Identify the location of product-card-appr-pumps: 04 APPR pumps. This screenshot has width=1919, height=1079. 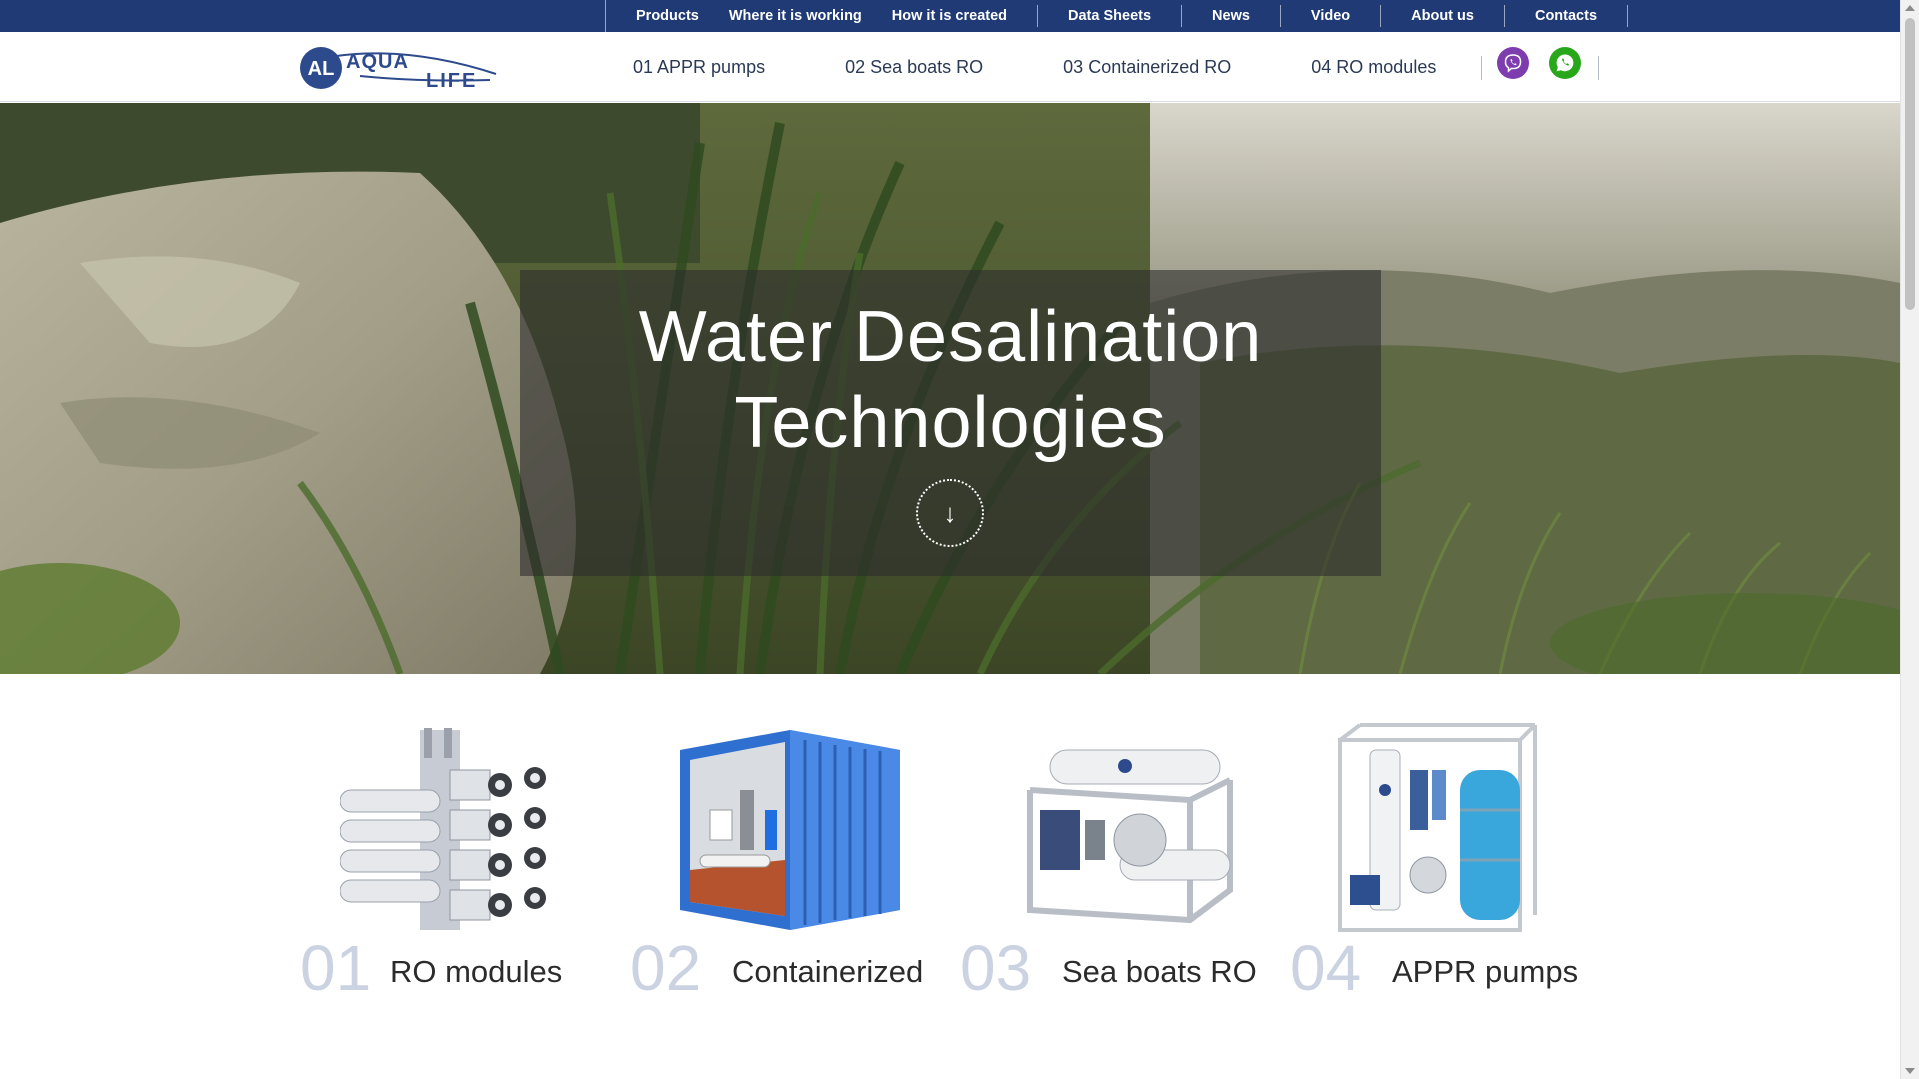
(1450, 839).